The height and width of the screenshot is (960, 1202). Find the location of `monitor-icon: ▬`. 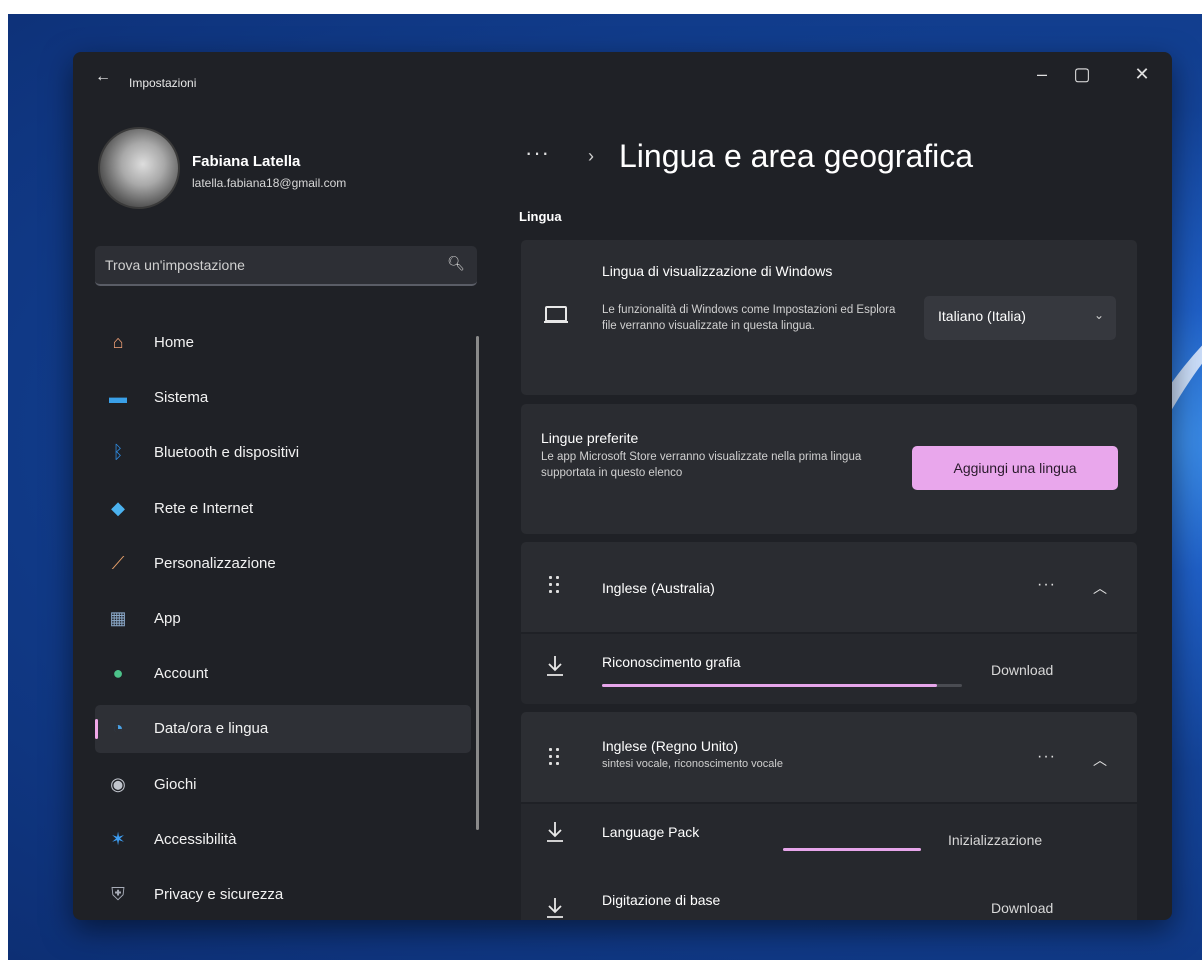

monitor-icon: ▬ is located at coordinates (118, 397).